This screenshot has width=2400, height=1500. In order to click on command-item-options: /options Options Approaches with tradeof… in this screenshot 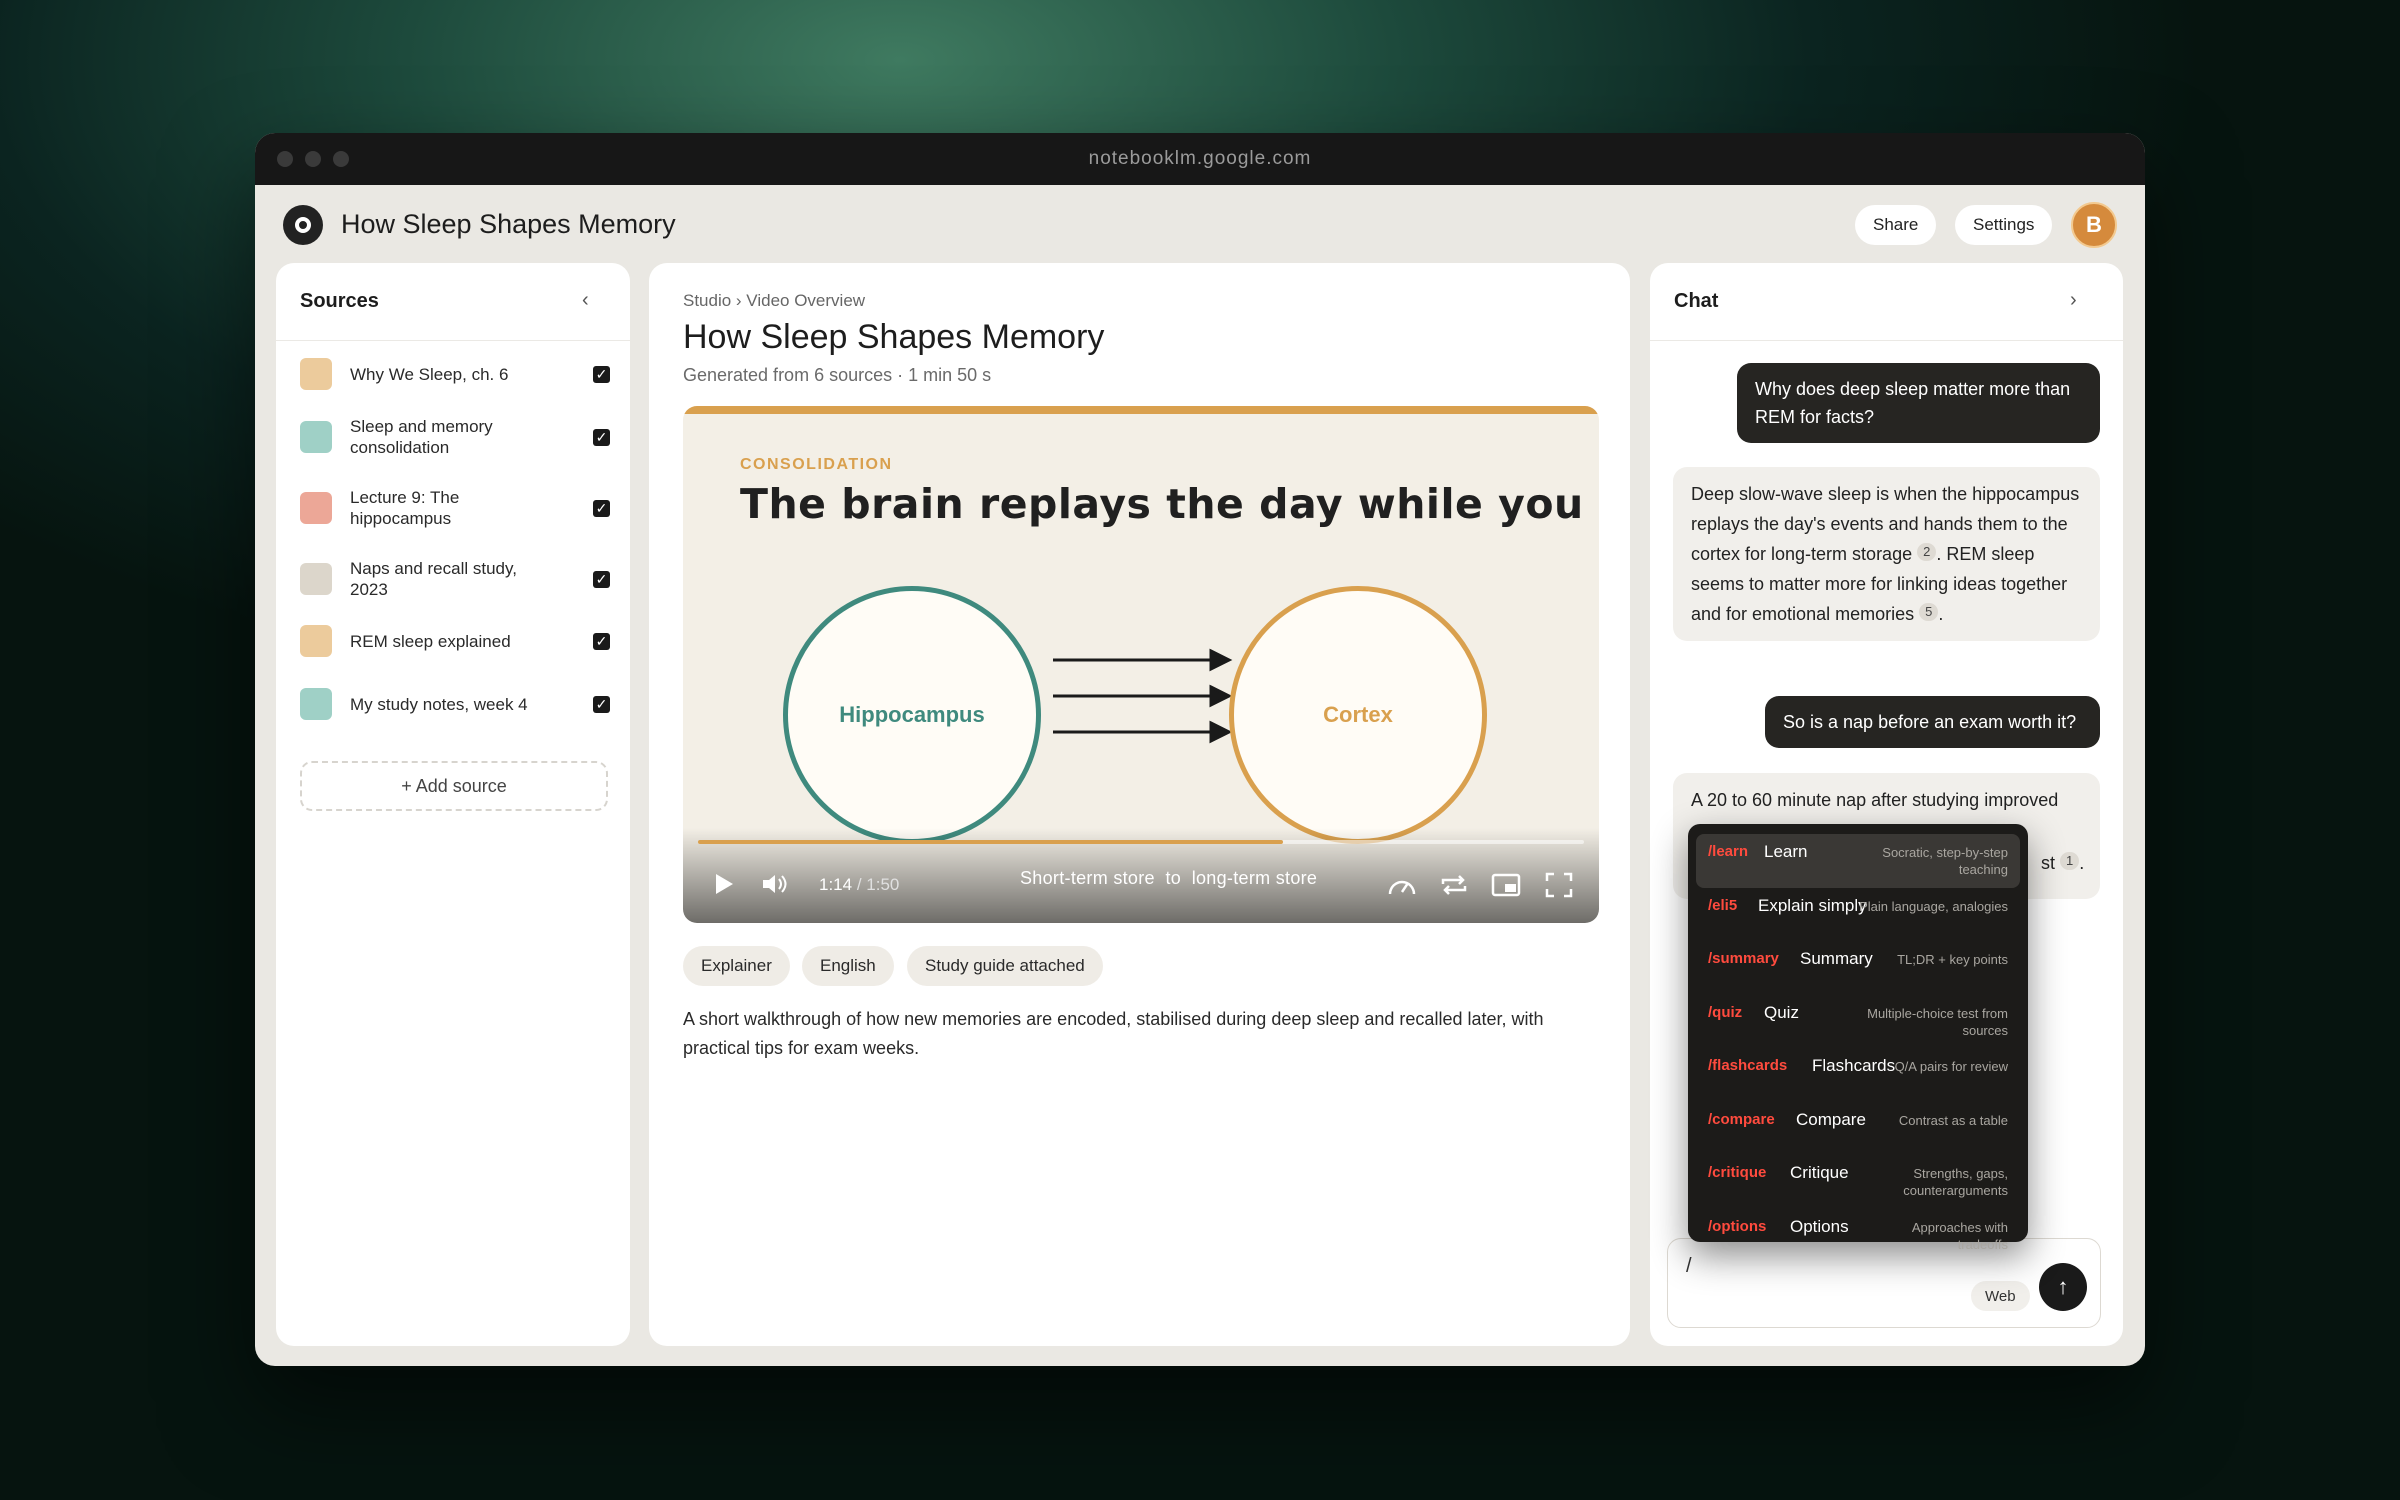, I will do `click(1858, 1236)`.